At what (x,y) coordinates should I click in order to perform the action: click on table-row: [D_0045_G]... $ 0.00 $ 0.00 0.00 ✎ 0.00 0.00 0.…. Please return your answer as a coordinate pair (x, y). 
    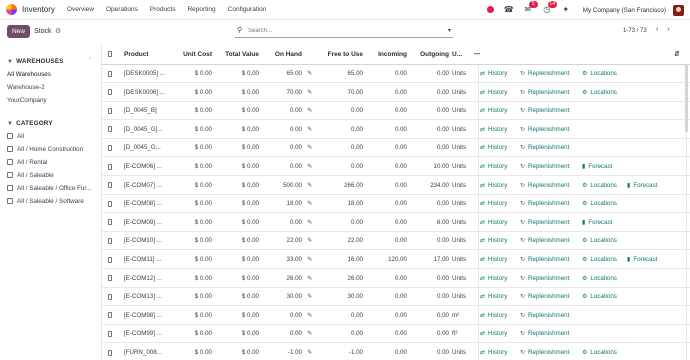
    Looking at the image, I should click on (396, 130).